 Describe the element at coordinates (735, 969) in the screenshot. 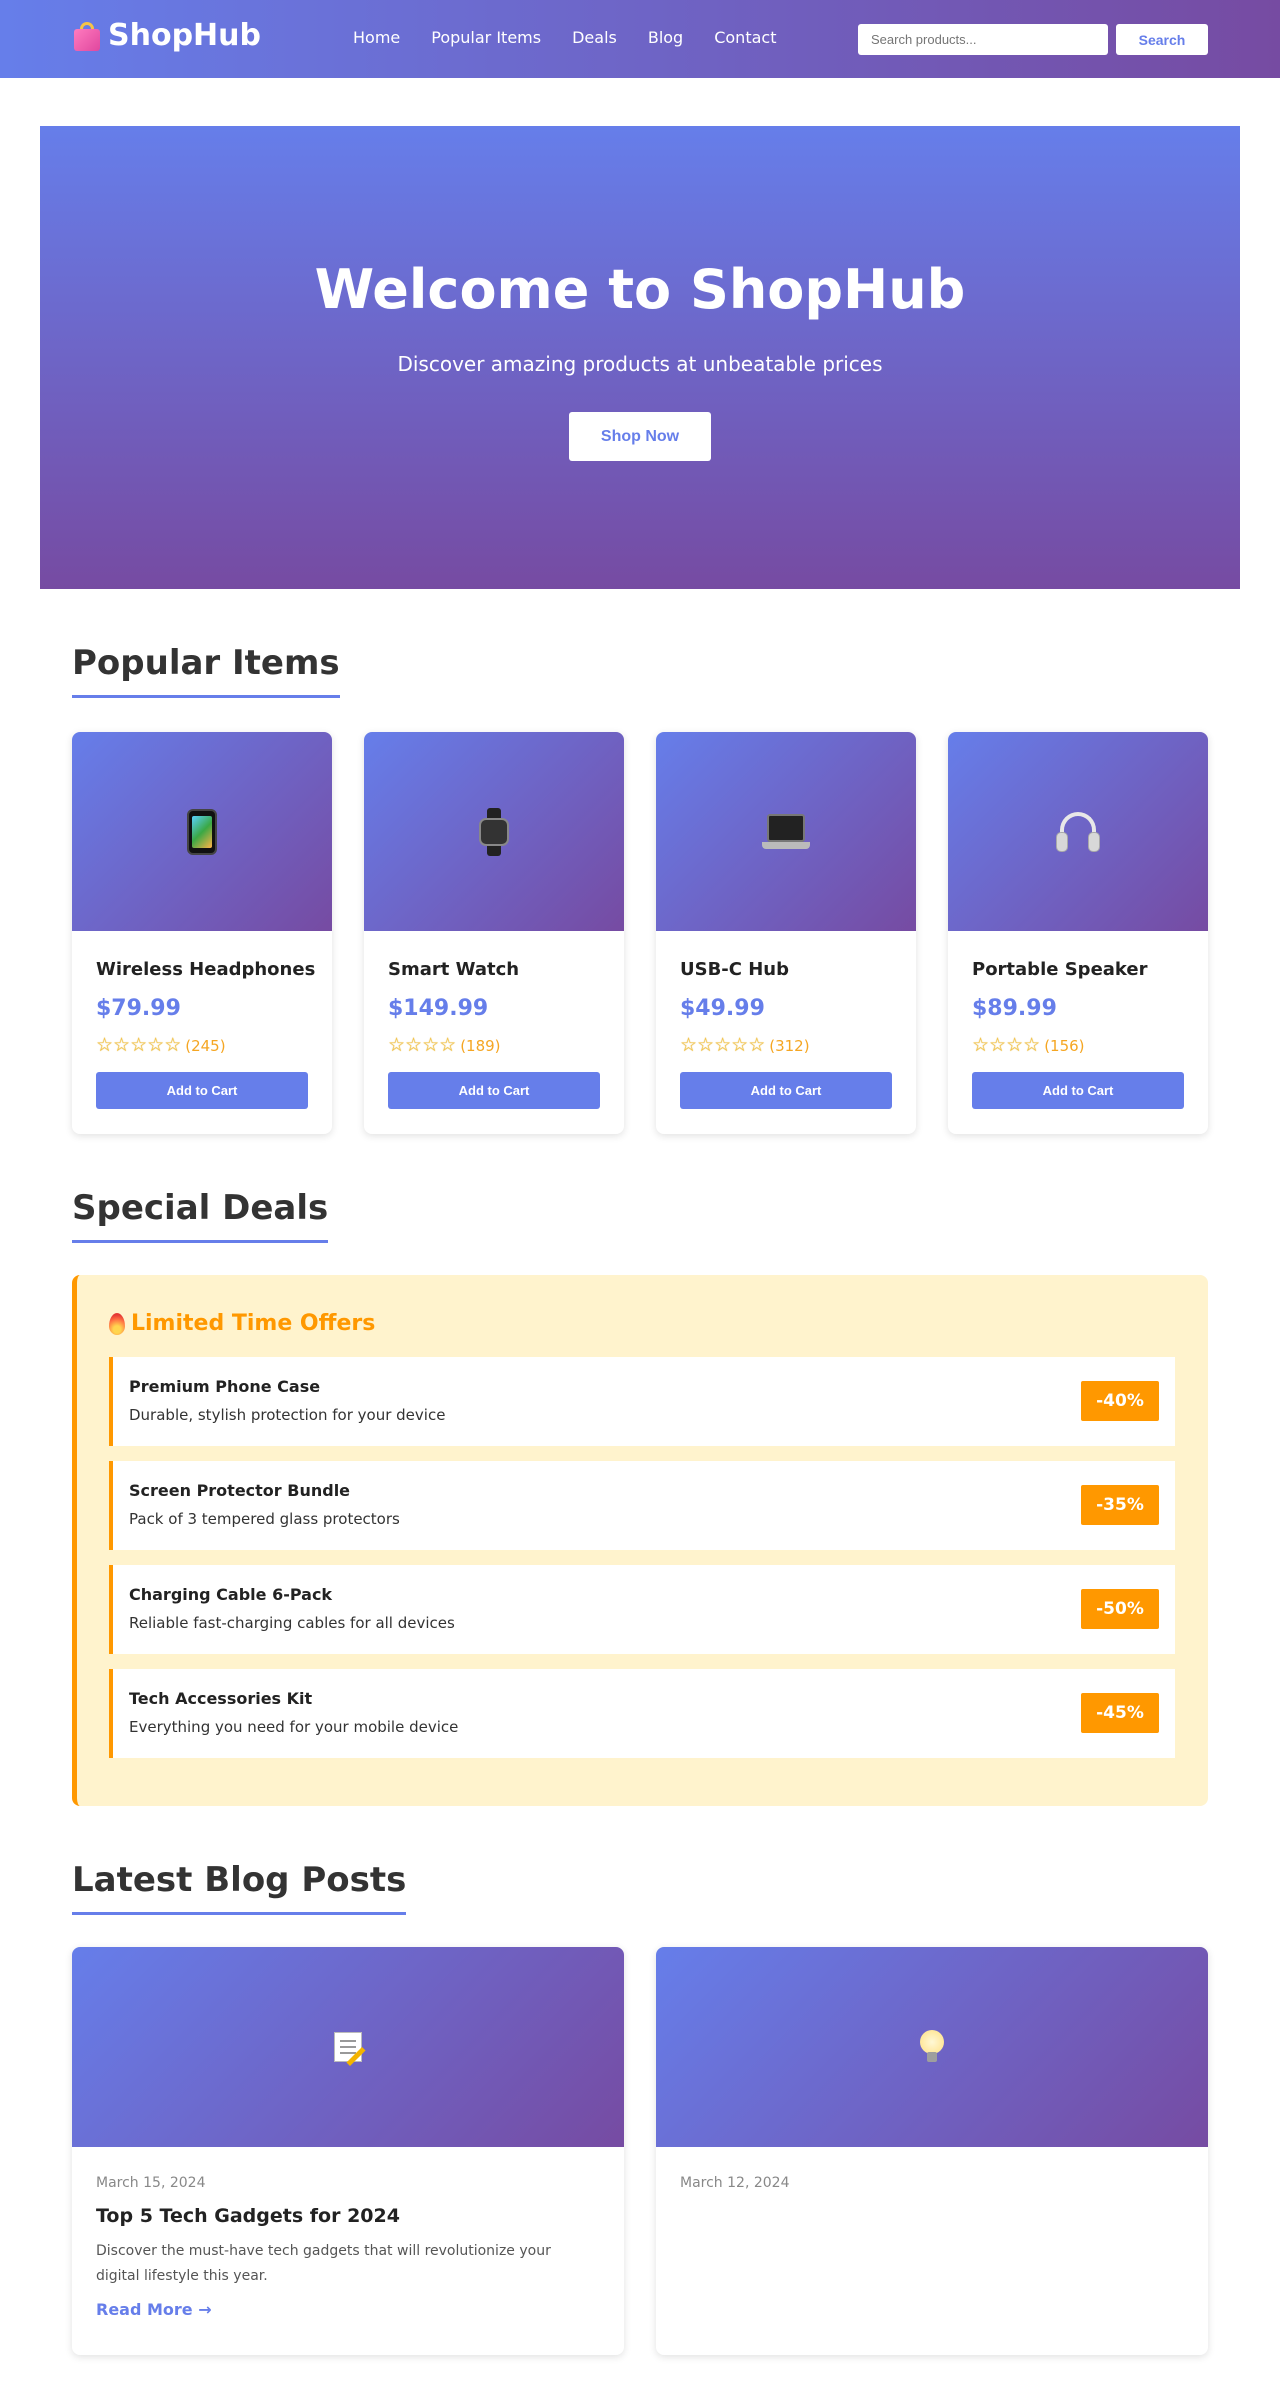

I see `product-name: USB-C Hub` at that location.